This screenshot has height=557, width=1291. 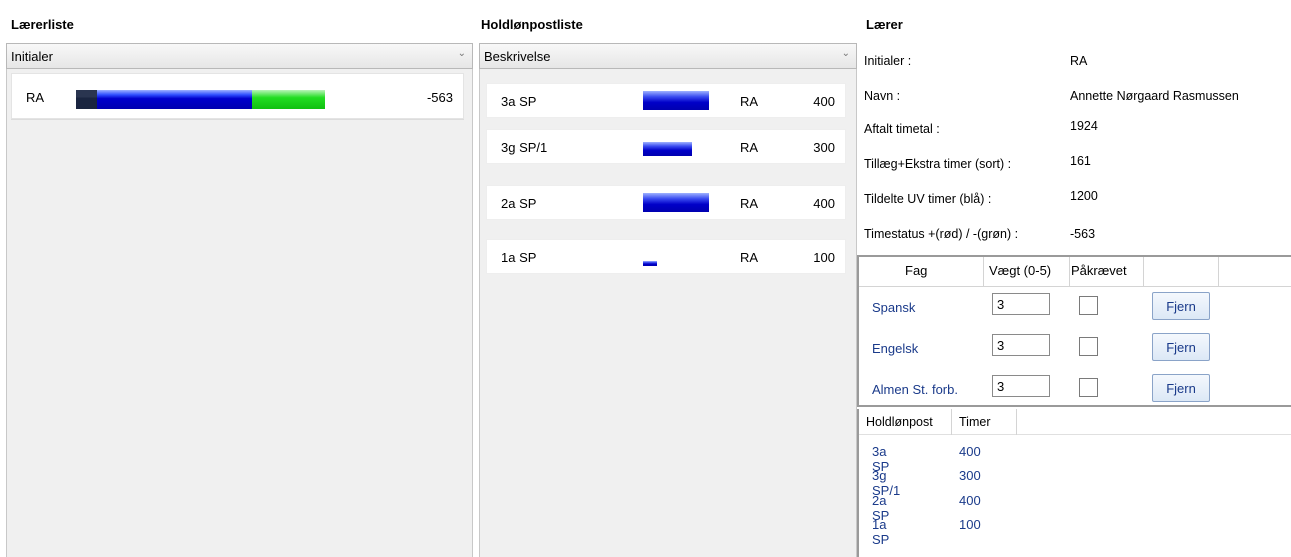 What do you see at coordinates (1084, 196) in the screenshot?
I see `assigned-hours-value: 1200` at bounding box center [1084, 196].